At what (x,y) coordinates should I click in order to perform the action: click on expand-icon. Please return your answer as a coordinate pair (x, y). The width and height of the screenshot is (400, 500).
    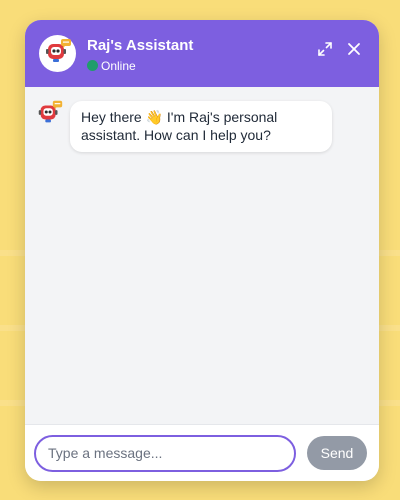
    Looking at the image, I should click on (325, 51).